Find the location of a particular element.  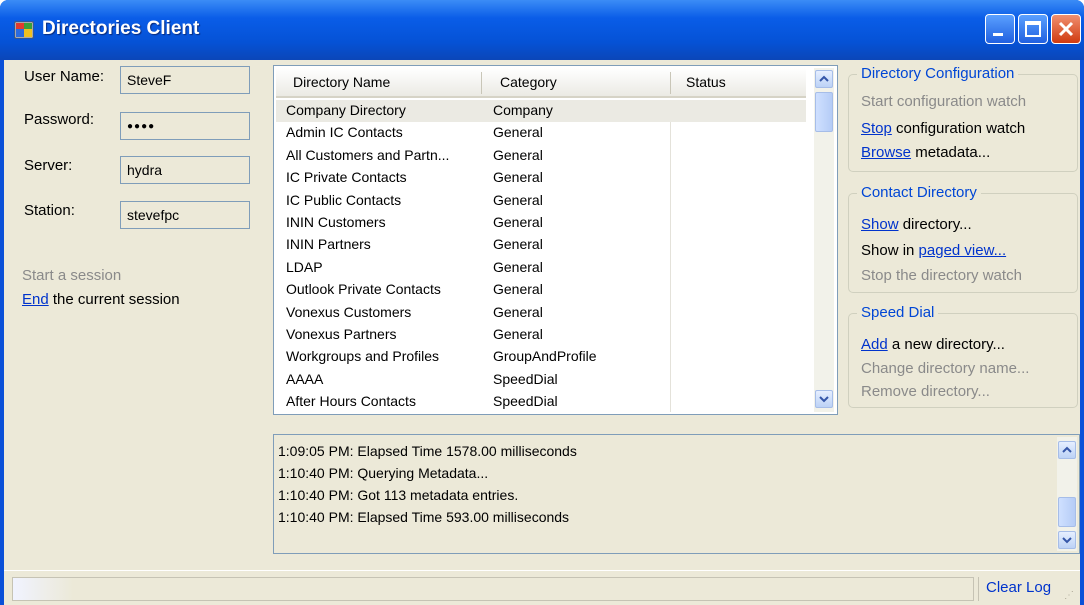

status-panel is located at coordinates (493, 589).